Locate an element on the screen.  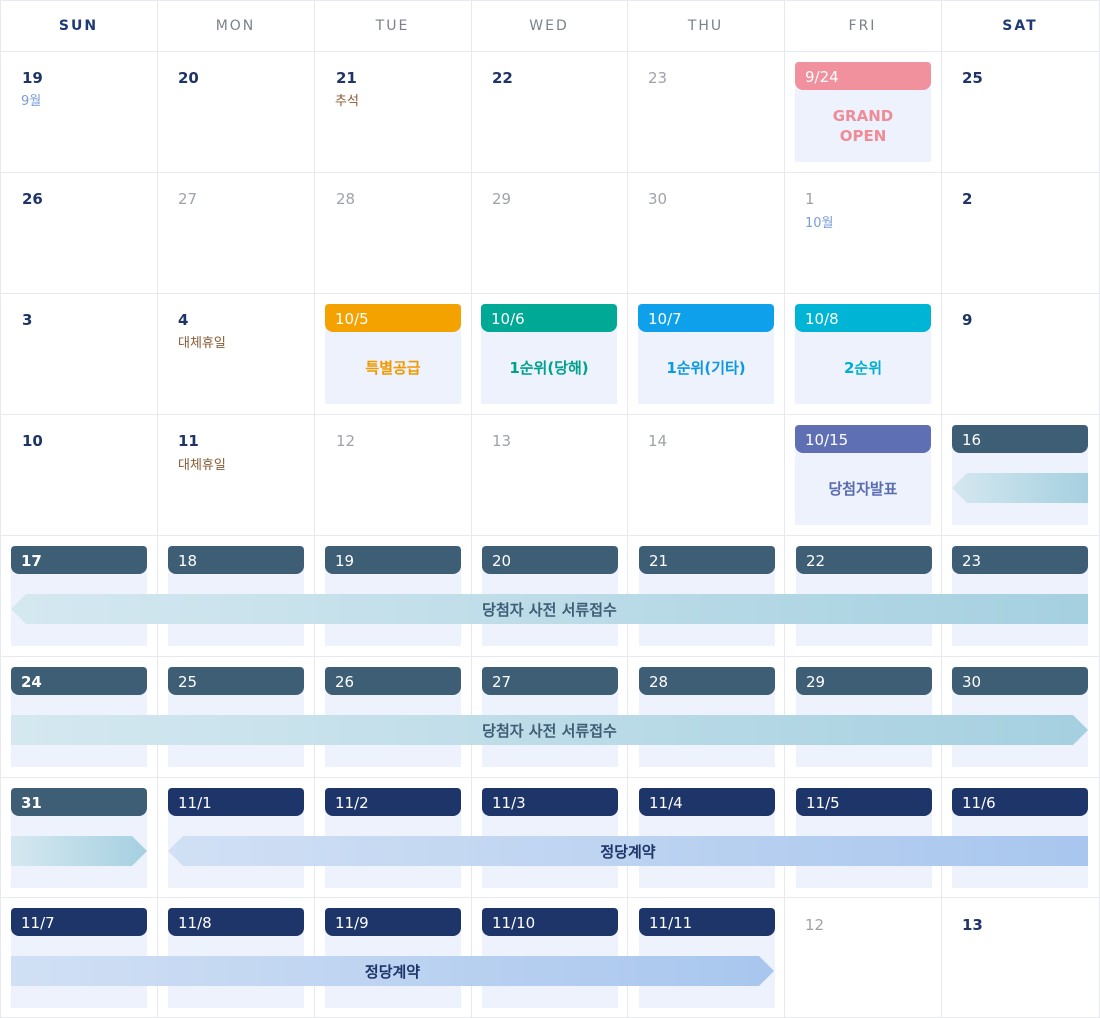
date-cell: 22 is located at coordinates (502, 78).